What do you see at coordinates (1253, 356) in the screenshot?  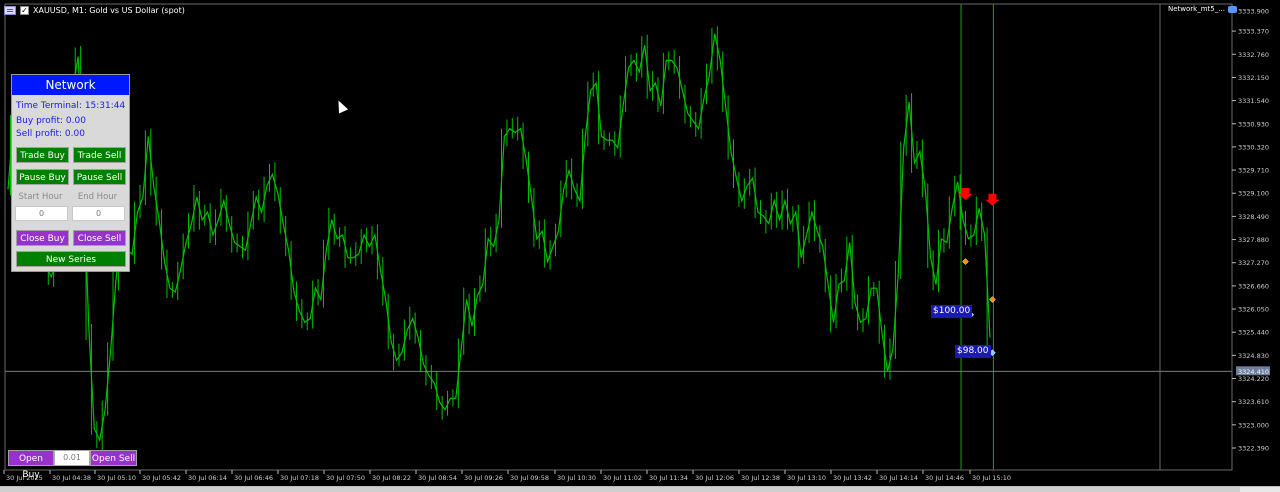 I see `y-tick-label: 3324.830` at bounding box center [1253, 356].